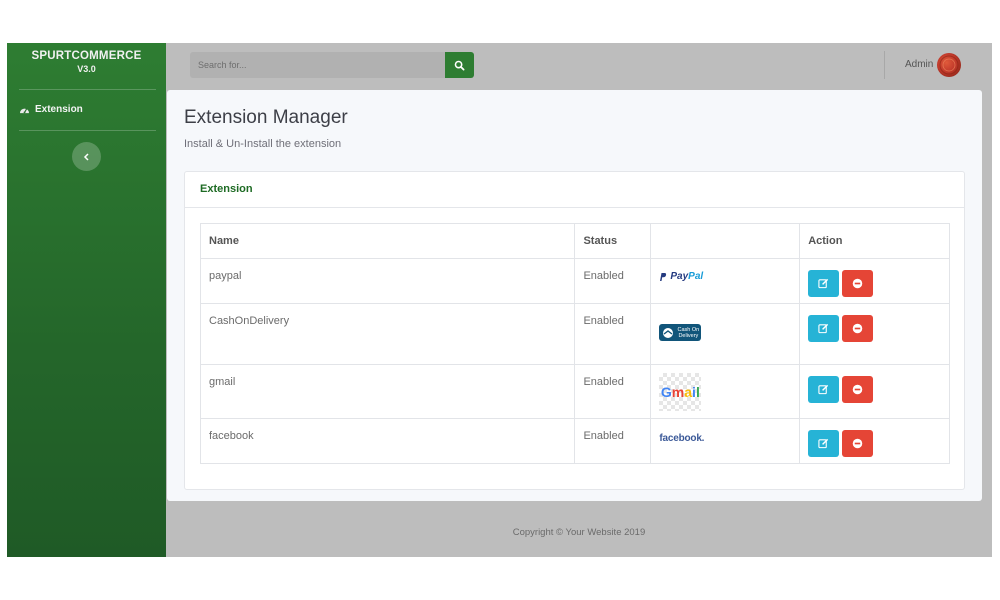 The image size is (1000, 600). Describe the element at coordinates (59, 109) in the screenshot. I see `sidebar-item-label: Extension` at that location.